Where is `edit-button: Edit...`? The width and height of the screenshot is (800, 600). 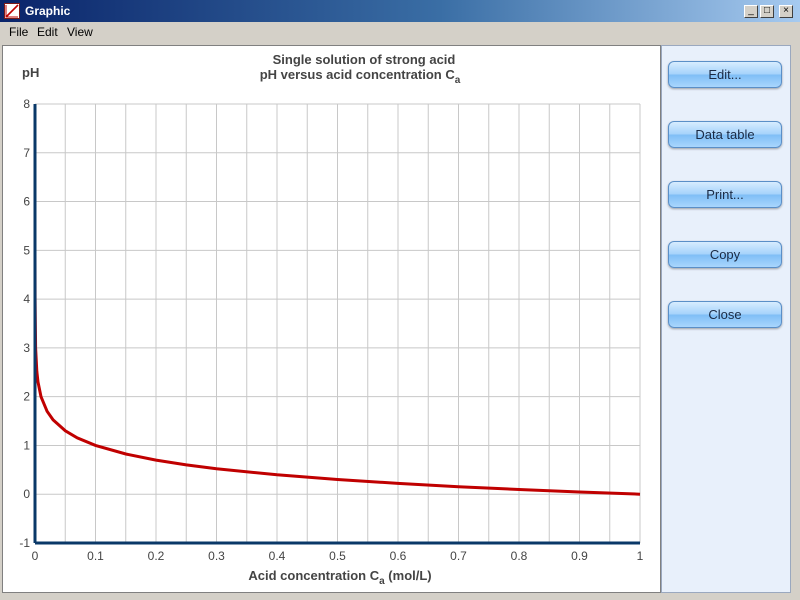 edit-button: Edit... is located at coordinates (725, 74).